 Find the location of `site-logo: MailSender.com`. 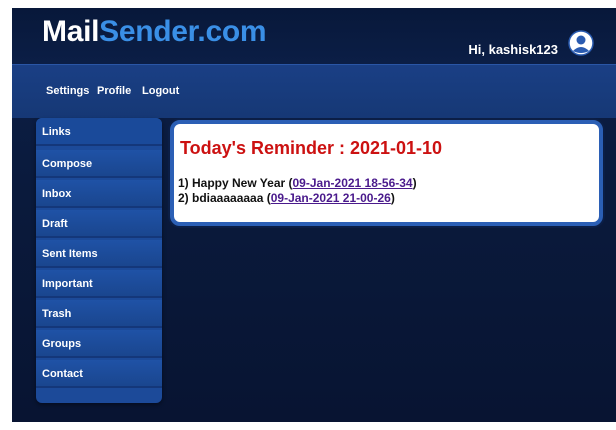

site-logo: MailSender.com is located at coordinates (154, 32).